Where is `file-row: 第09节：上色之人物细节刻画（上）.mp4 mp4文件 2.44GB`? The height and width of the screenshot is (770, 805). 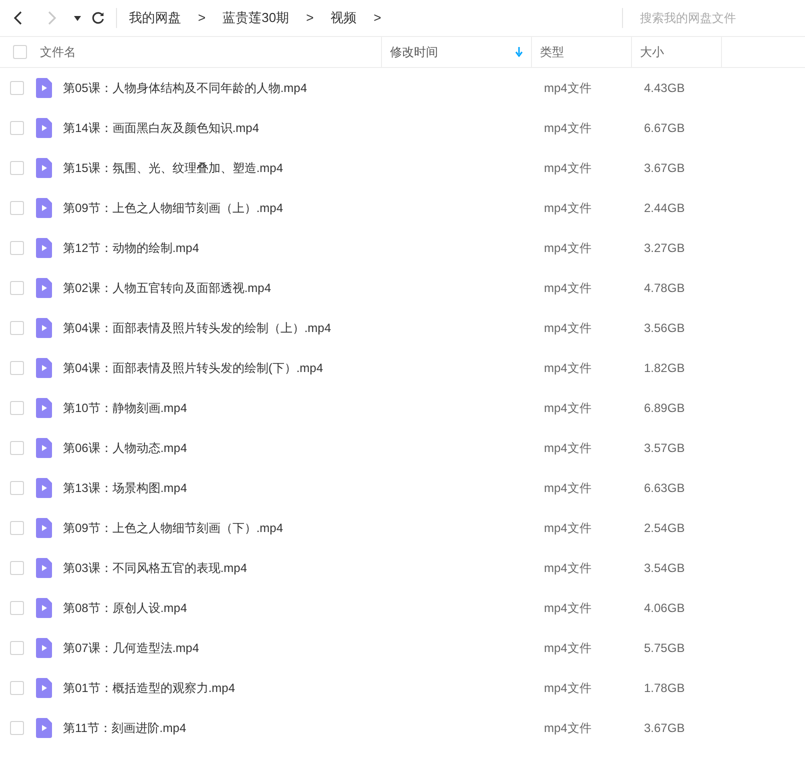 file-row: 第09节：上色之人物细节刻画（上）.mp4 mp4文件 2.44GB is located at coordinates (402, 208).